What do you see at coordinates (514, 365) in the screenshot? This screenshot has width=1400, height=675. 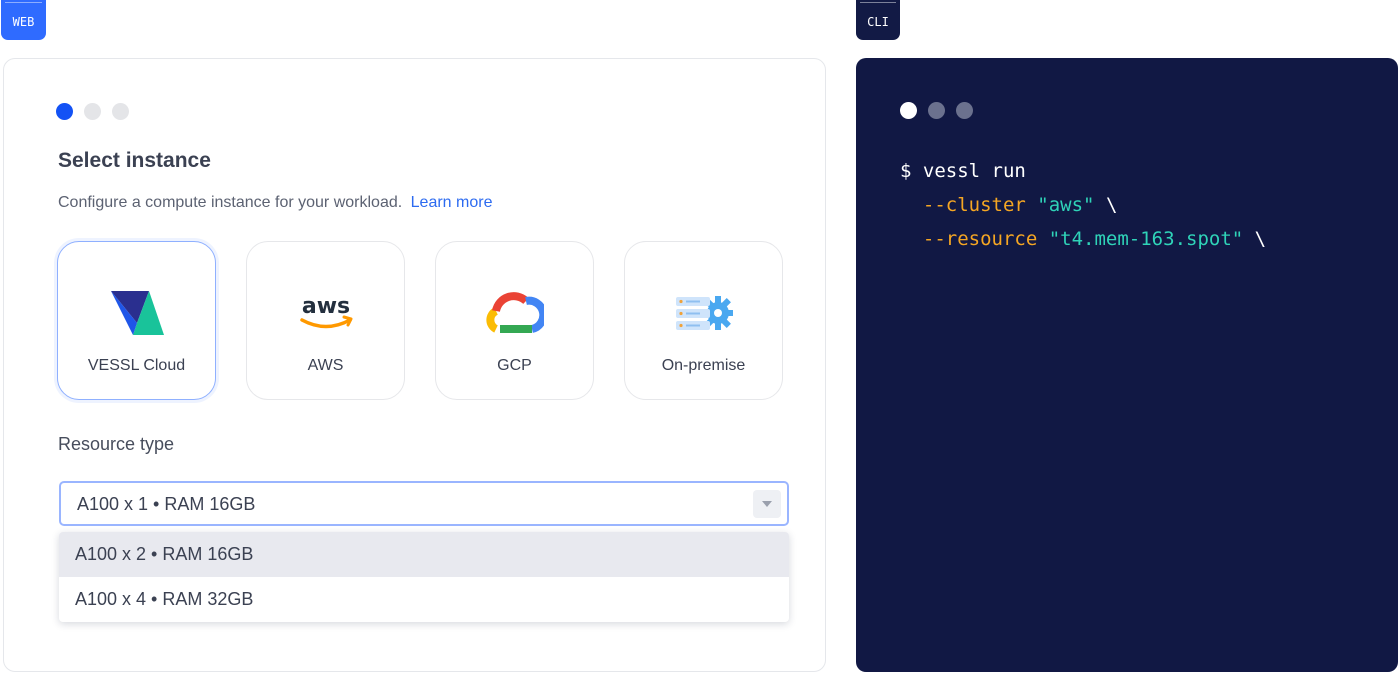 I see `card-label: GCP` at bounding box center [514, 365].